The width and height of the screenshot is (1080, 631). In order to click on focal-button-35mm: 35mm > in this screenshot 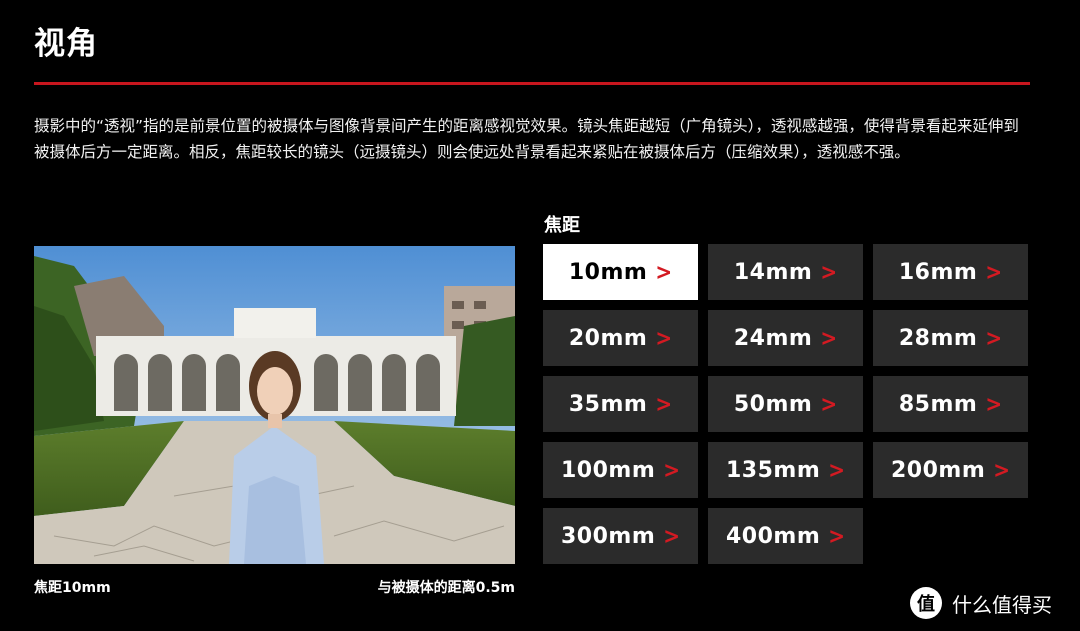, I will do `click(620, 404)`.